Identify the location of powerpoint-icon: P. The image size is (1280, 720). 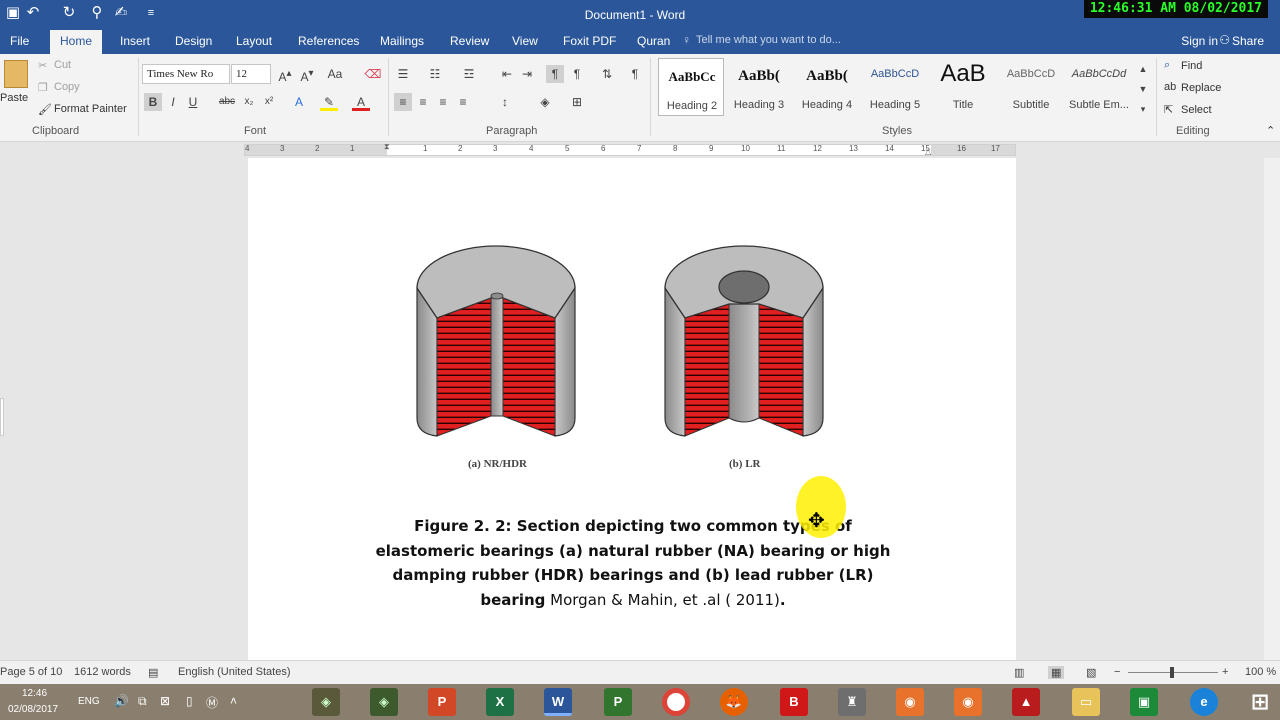
(442, 702).